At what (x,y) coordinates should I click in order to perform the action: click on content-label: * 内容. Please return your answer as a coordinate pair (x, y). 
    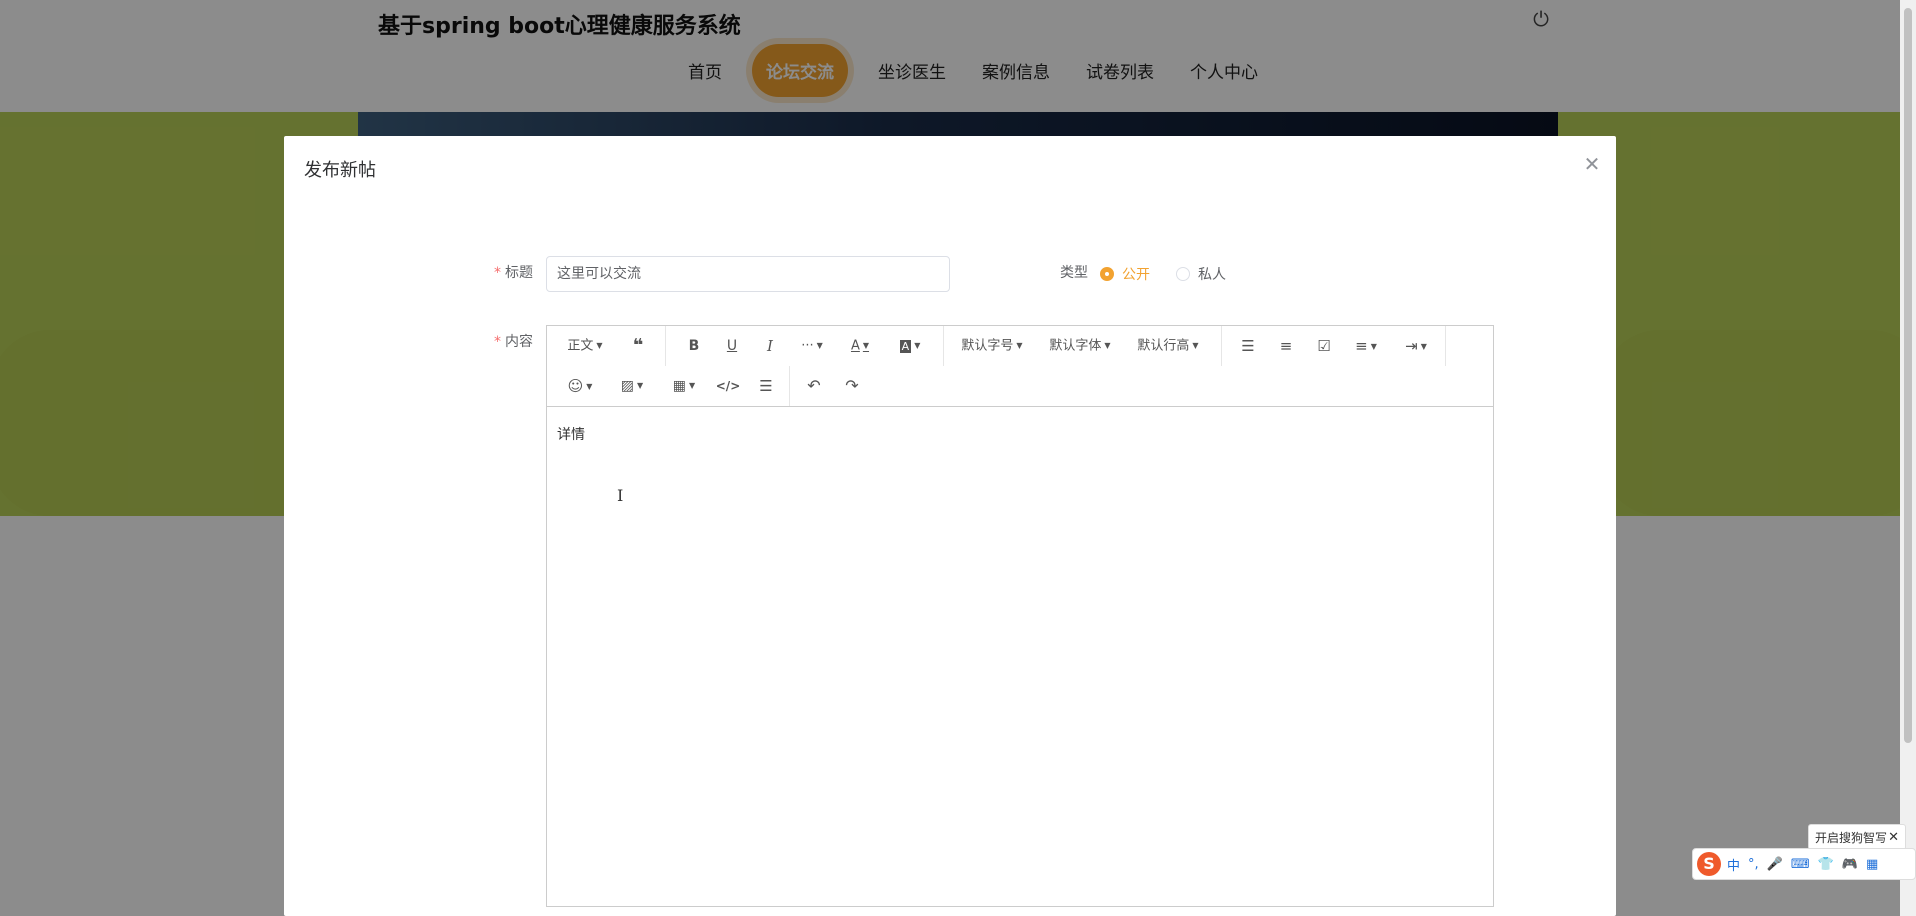
    Looking at the image, I should click on (513, 341).